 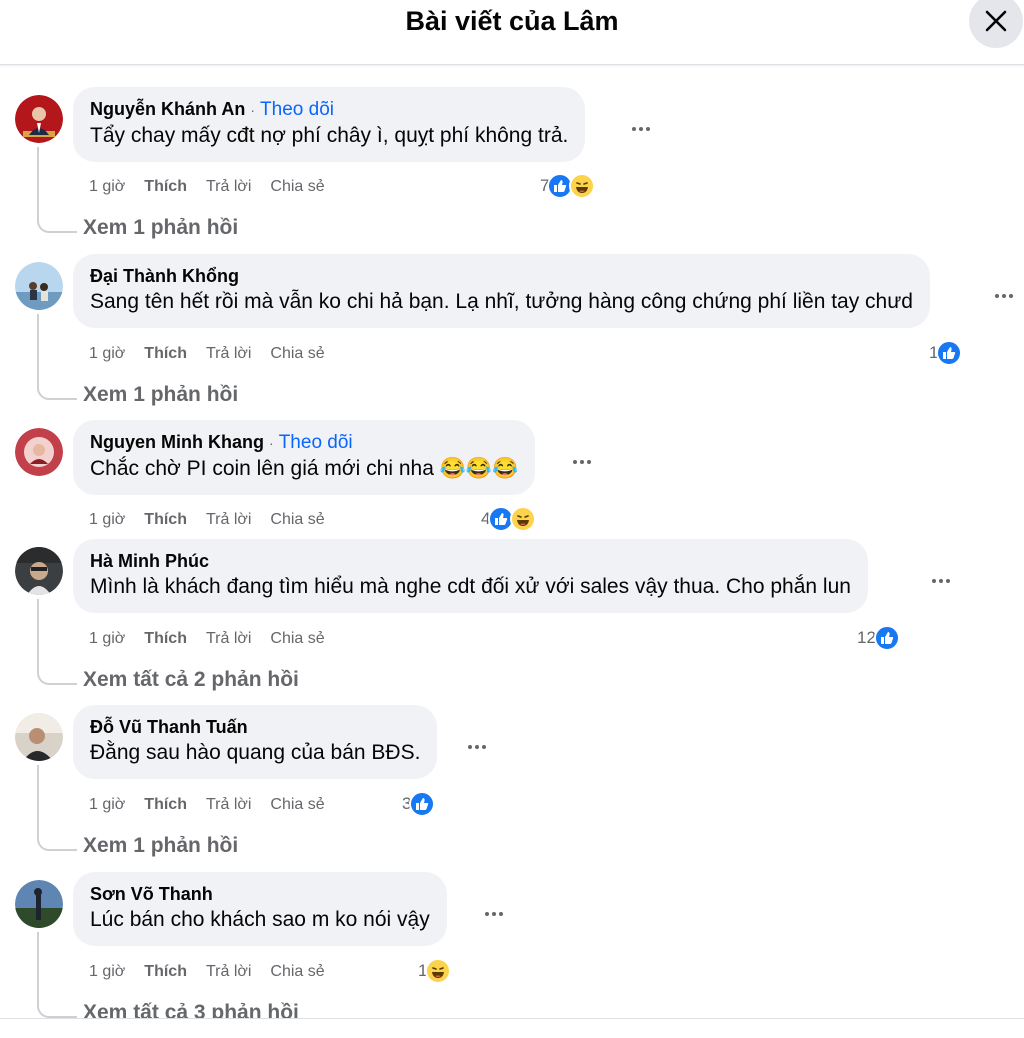 I want to click on comment-author: Đỗ Vũ Thanh Tuấn, so click(x=169, y=727).